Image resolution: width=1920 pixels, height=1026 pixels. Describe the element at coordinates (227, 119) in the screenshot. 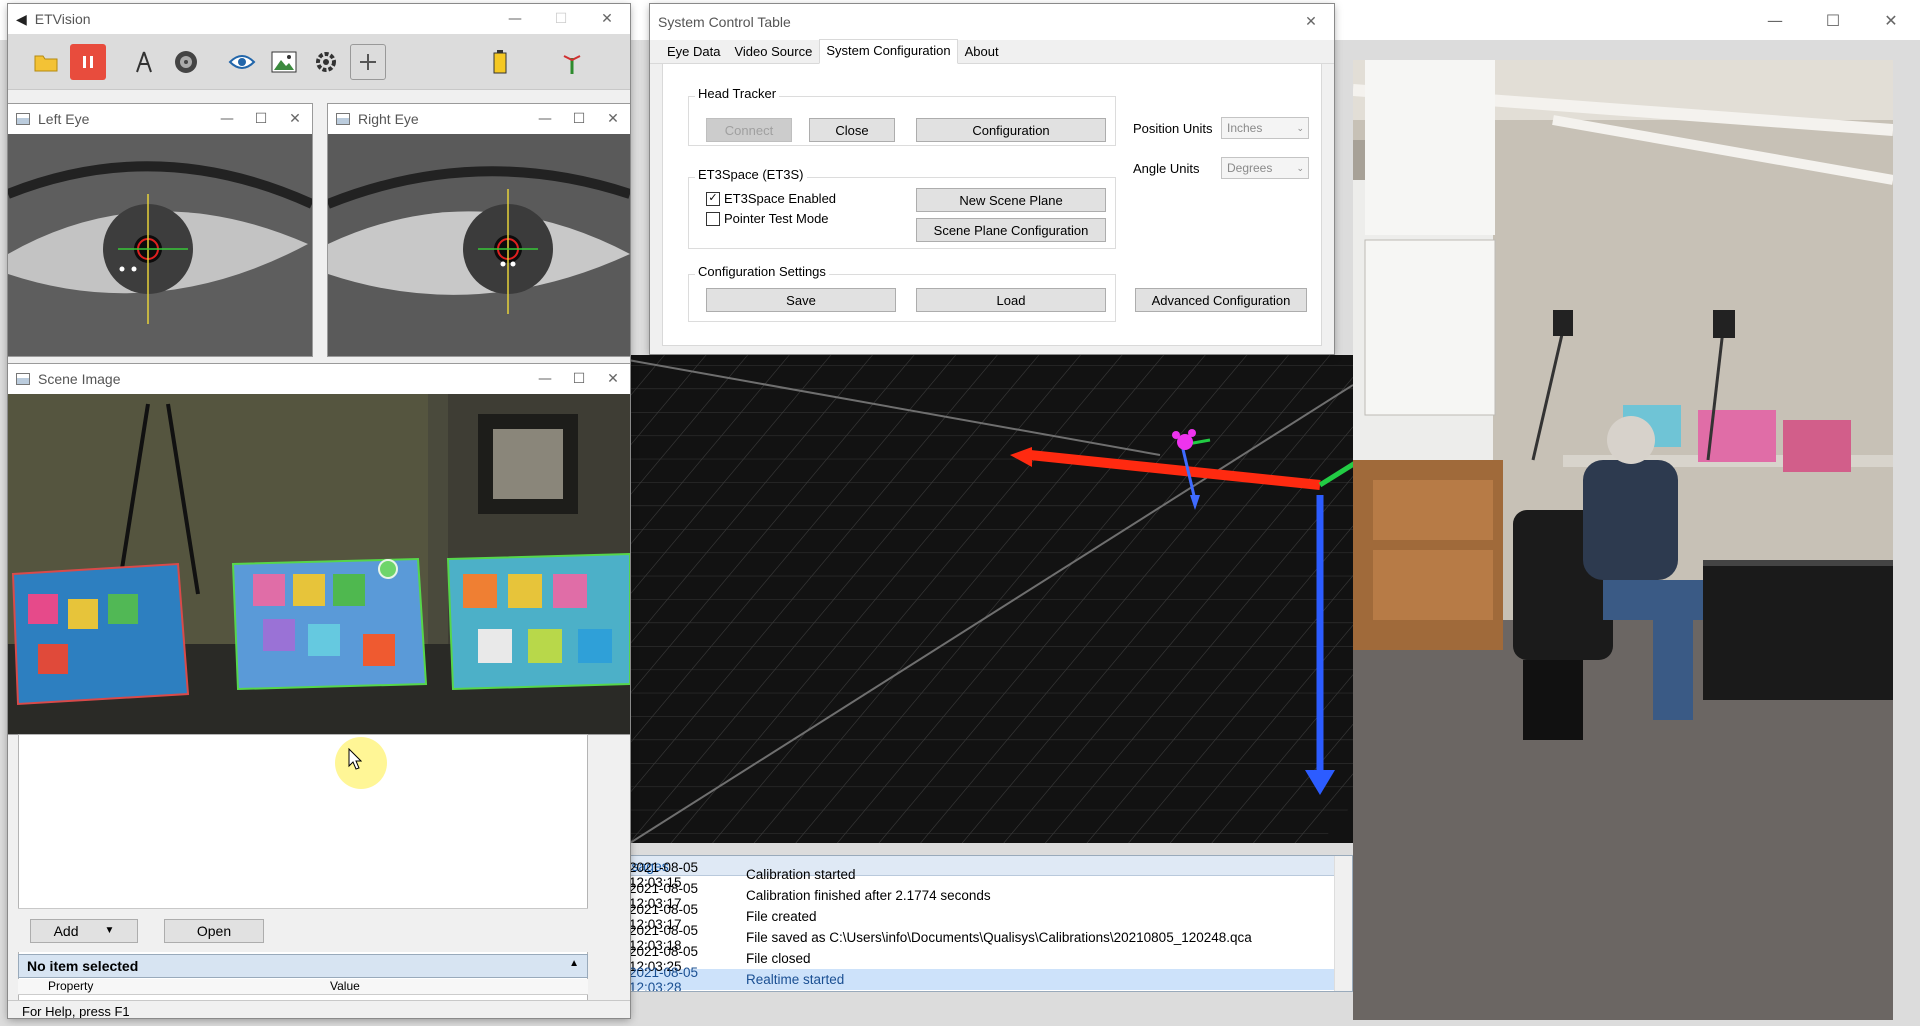

I see `left-eye-minimize-button: —` at that location.